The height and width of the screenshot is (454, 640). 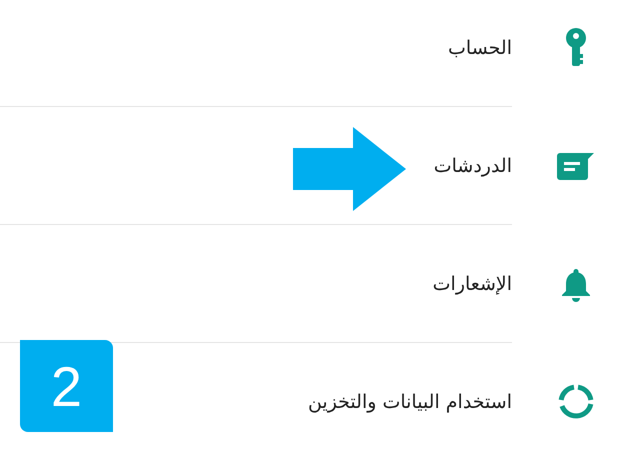 What do you see at coordinates (66, 386) in the screenshot?
I see `step-badge: 2` at bounding box center [66, 386].